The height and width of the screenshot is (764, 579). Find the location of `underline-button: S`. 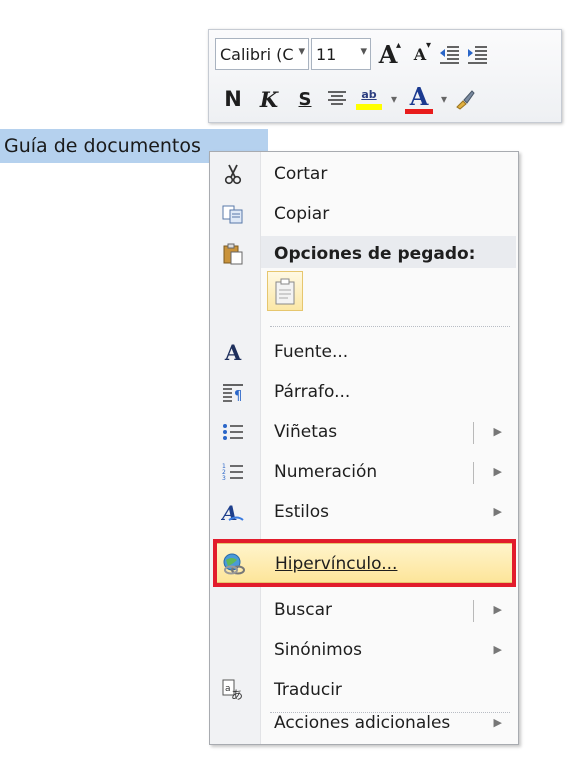

underline-button: S is located at coordinates (305, 99).